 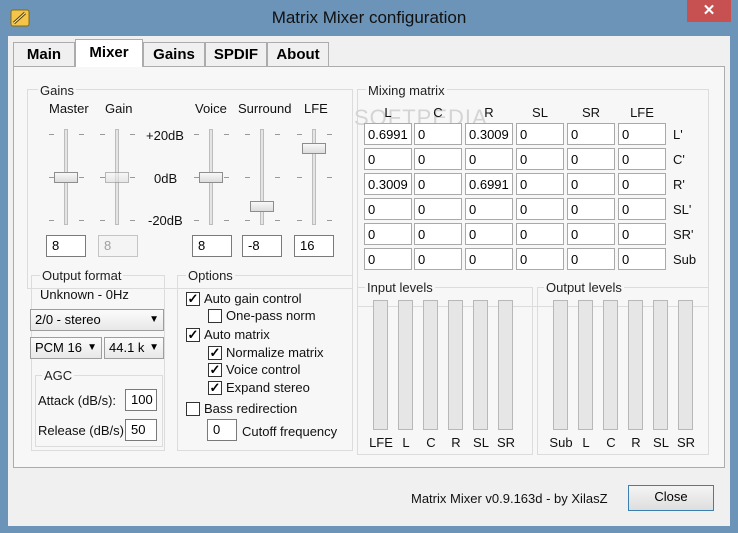 I want to click on master-value: 8, so click(x=66, y=246).